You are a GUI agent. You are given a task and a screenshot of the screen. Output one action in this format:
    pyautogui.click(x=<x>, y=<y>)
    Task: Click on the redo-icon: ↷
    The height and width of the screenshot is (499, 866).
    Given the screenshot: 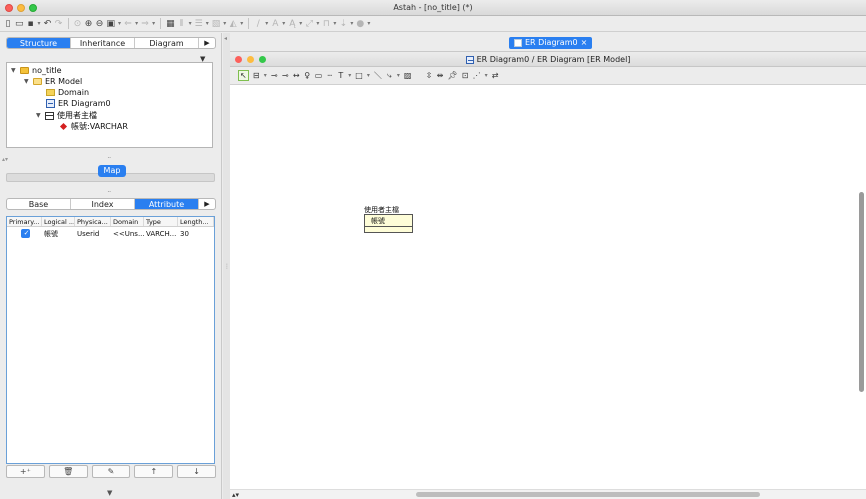 What is the action you would take?
    pyautogui.click(x=59, y=24)
    